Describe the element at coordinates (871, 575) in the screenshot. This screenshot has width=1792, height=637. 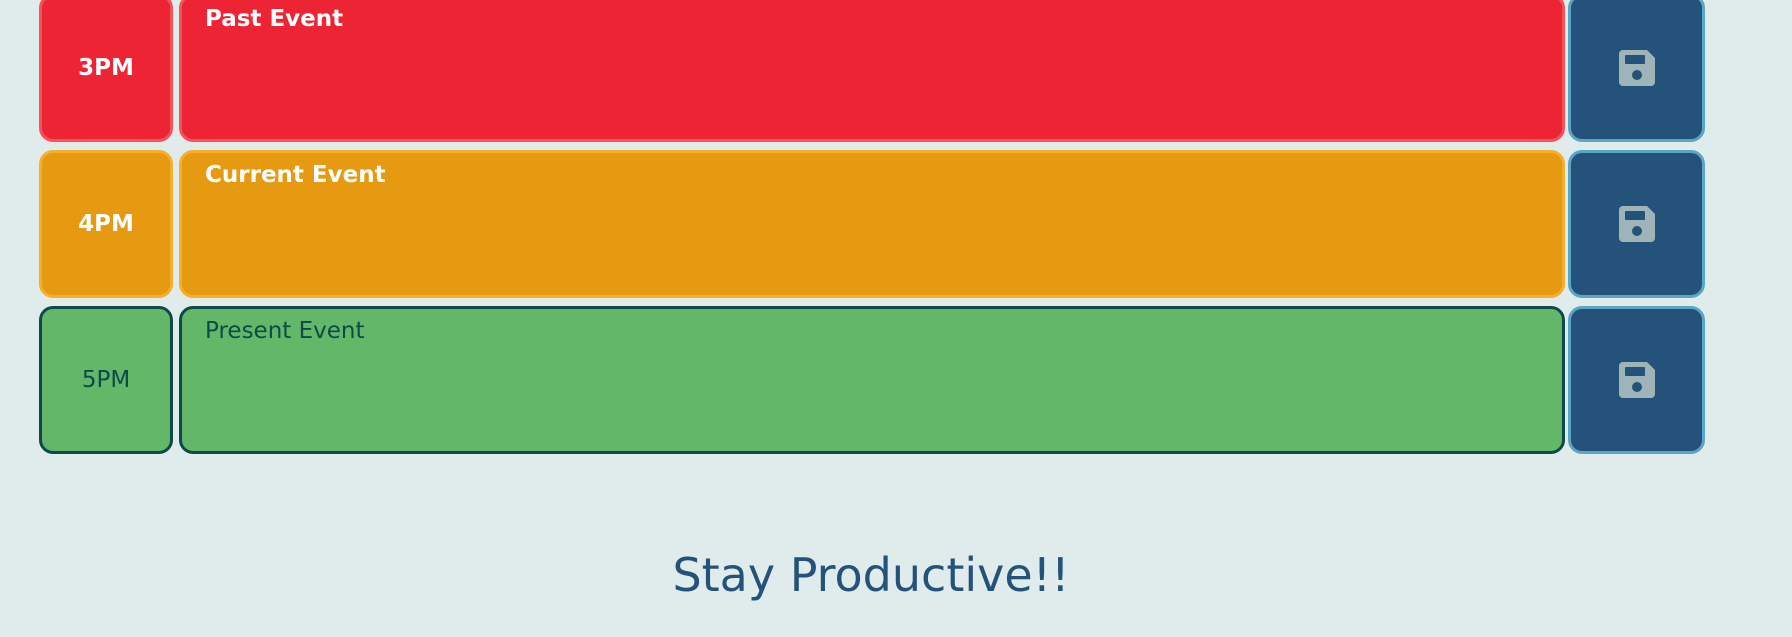
I see `footer-tagline: Stay Productive!!` at that location.